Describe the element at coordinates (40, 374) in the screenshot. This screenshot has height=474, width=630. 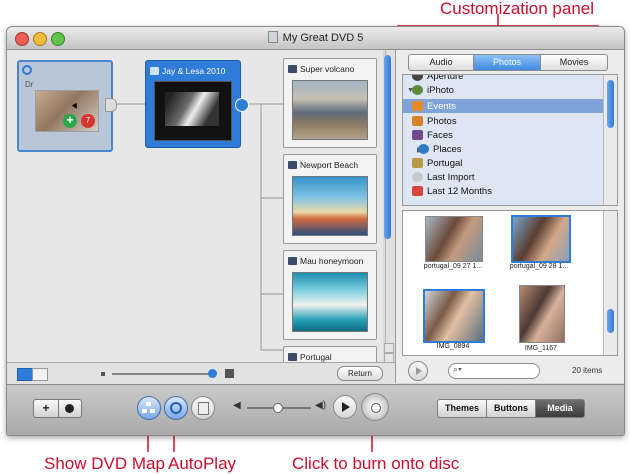
I see `tree-view-button` at that location.